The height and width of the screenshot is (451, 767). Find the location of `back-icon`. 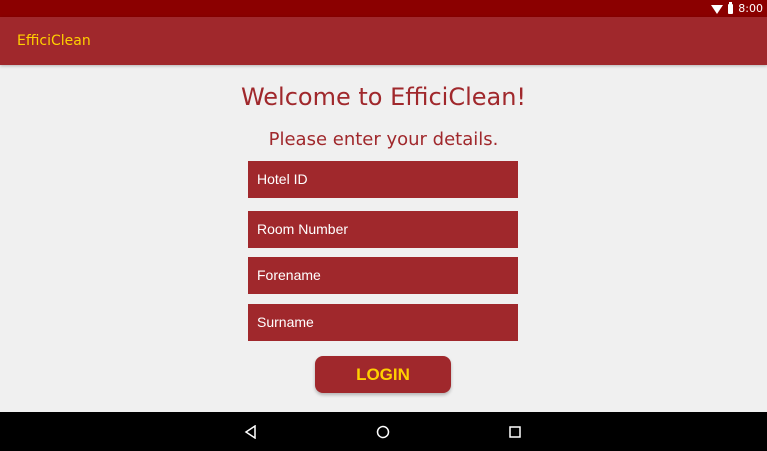

back-icon is located at coordinates (250, 431).